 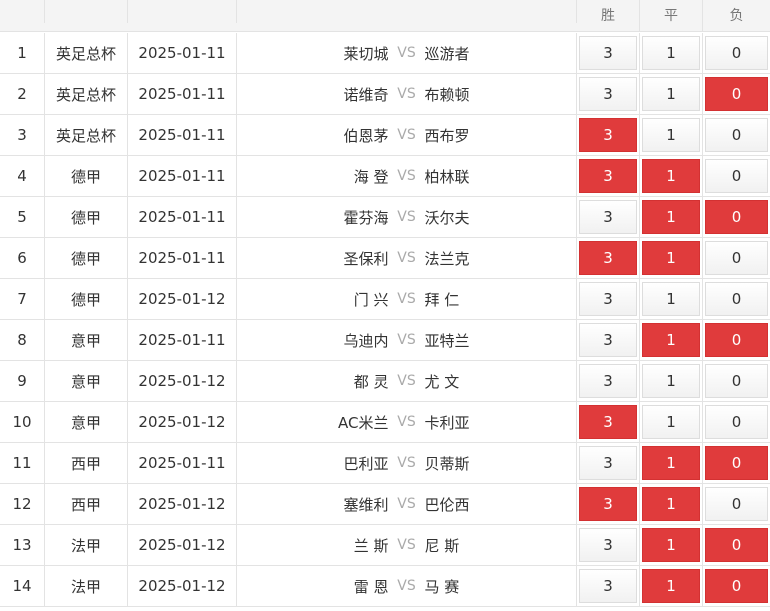 What do you see at coordinates (407, 135) in the screenshot?
I see `match-teams: 伯恩茅 VS 西布罗` at bounding box center [407, 135].